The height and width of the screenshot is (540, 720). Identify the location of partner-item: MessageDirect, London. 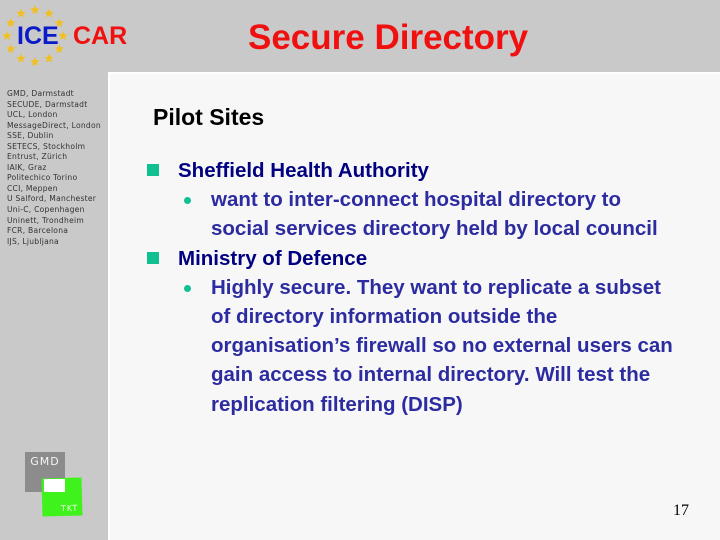
(54, 125).